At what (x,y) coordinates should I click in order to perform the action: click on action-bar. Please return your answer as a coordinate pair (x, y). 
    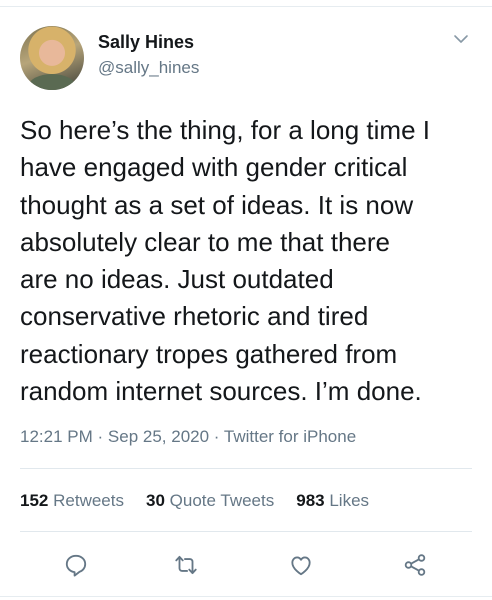
    Looking at the image, I should click on (246, 568).